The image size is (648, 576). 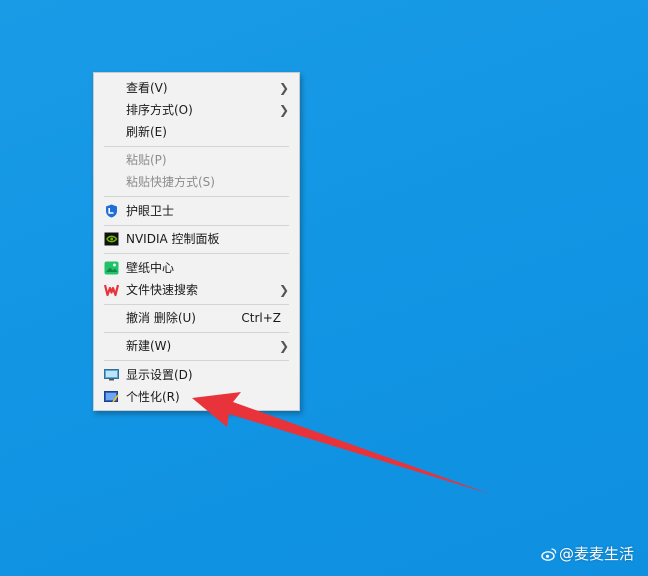 I want to click on red-arrow-annotation, so click(x=341, y=443).